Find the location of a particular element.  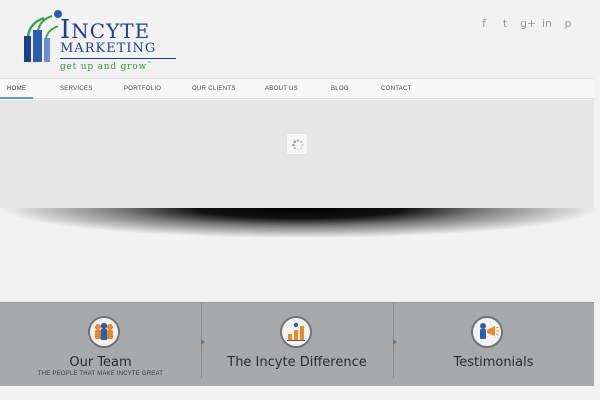

feature-incyte-difference: The Incyte Difference is located at coordinates (297, 345).